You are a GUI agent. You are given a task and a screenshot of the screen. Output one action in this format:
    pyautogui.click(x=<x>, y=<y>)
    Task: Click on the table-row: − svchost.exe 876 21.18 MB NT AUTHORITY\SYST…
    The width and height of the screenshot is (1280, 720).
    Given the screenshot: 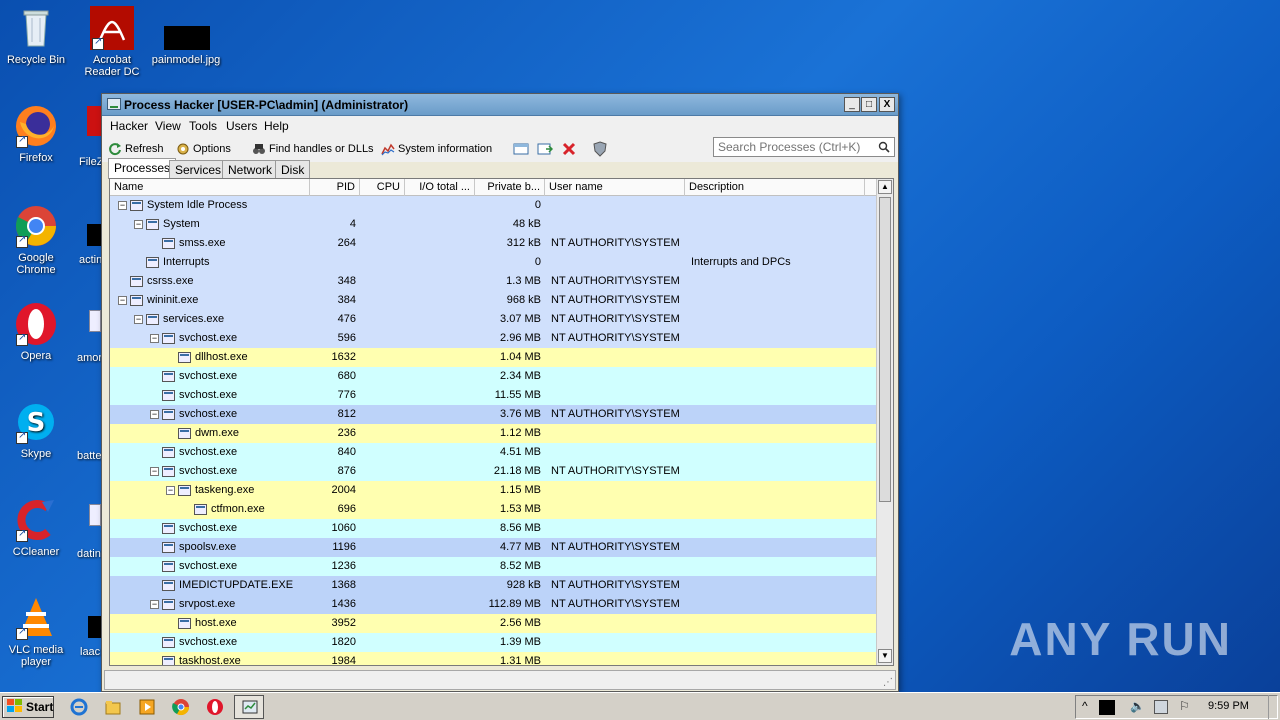 What is the action you would take?
    pyautogui.click(x=493, y=471)
    